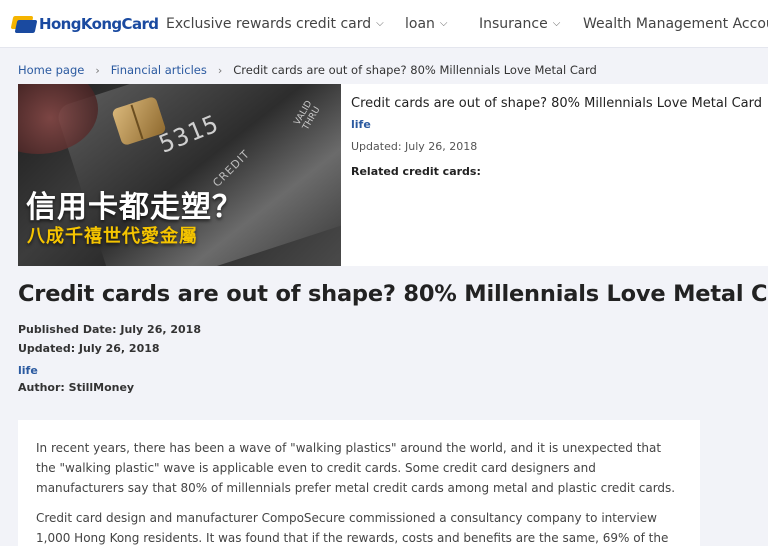 The image size is (768, 546). I want to click on nav-loan: loan ⌵, so click(426, 24).